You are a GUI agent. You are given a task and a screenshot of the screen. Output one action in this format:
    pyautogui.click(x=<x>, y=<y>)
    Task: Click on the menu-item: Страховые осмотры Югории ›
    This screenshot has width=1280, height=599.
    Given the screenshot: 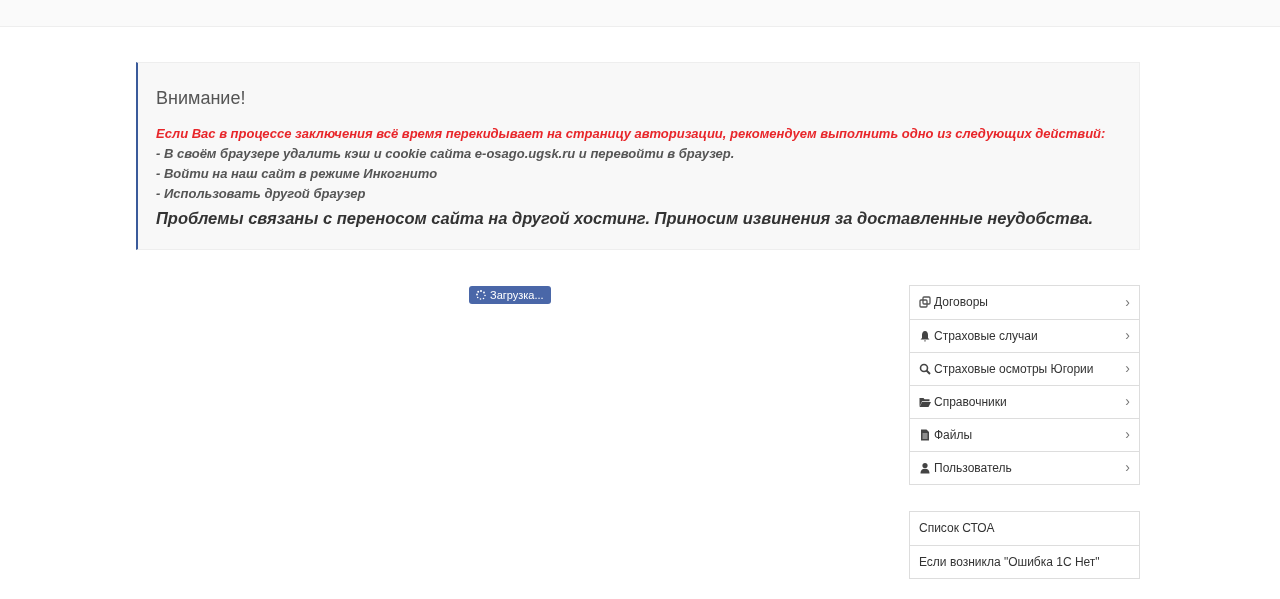 What is the action you would take?
    pyautogui.click(x=1024, y=368)
    